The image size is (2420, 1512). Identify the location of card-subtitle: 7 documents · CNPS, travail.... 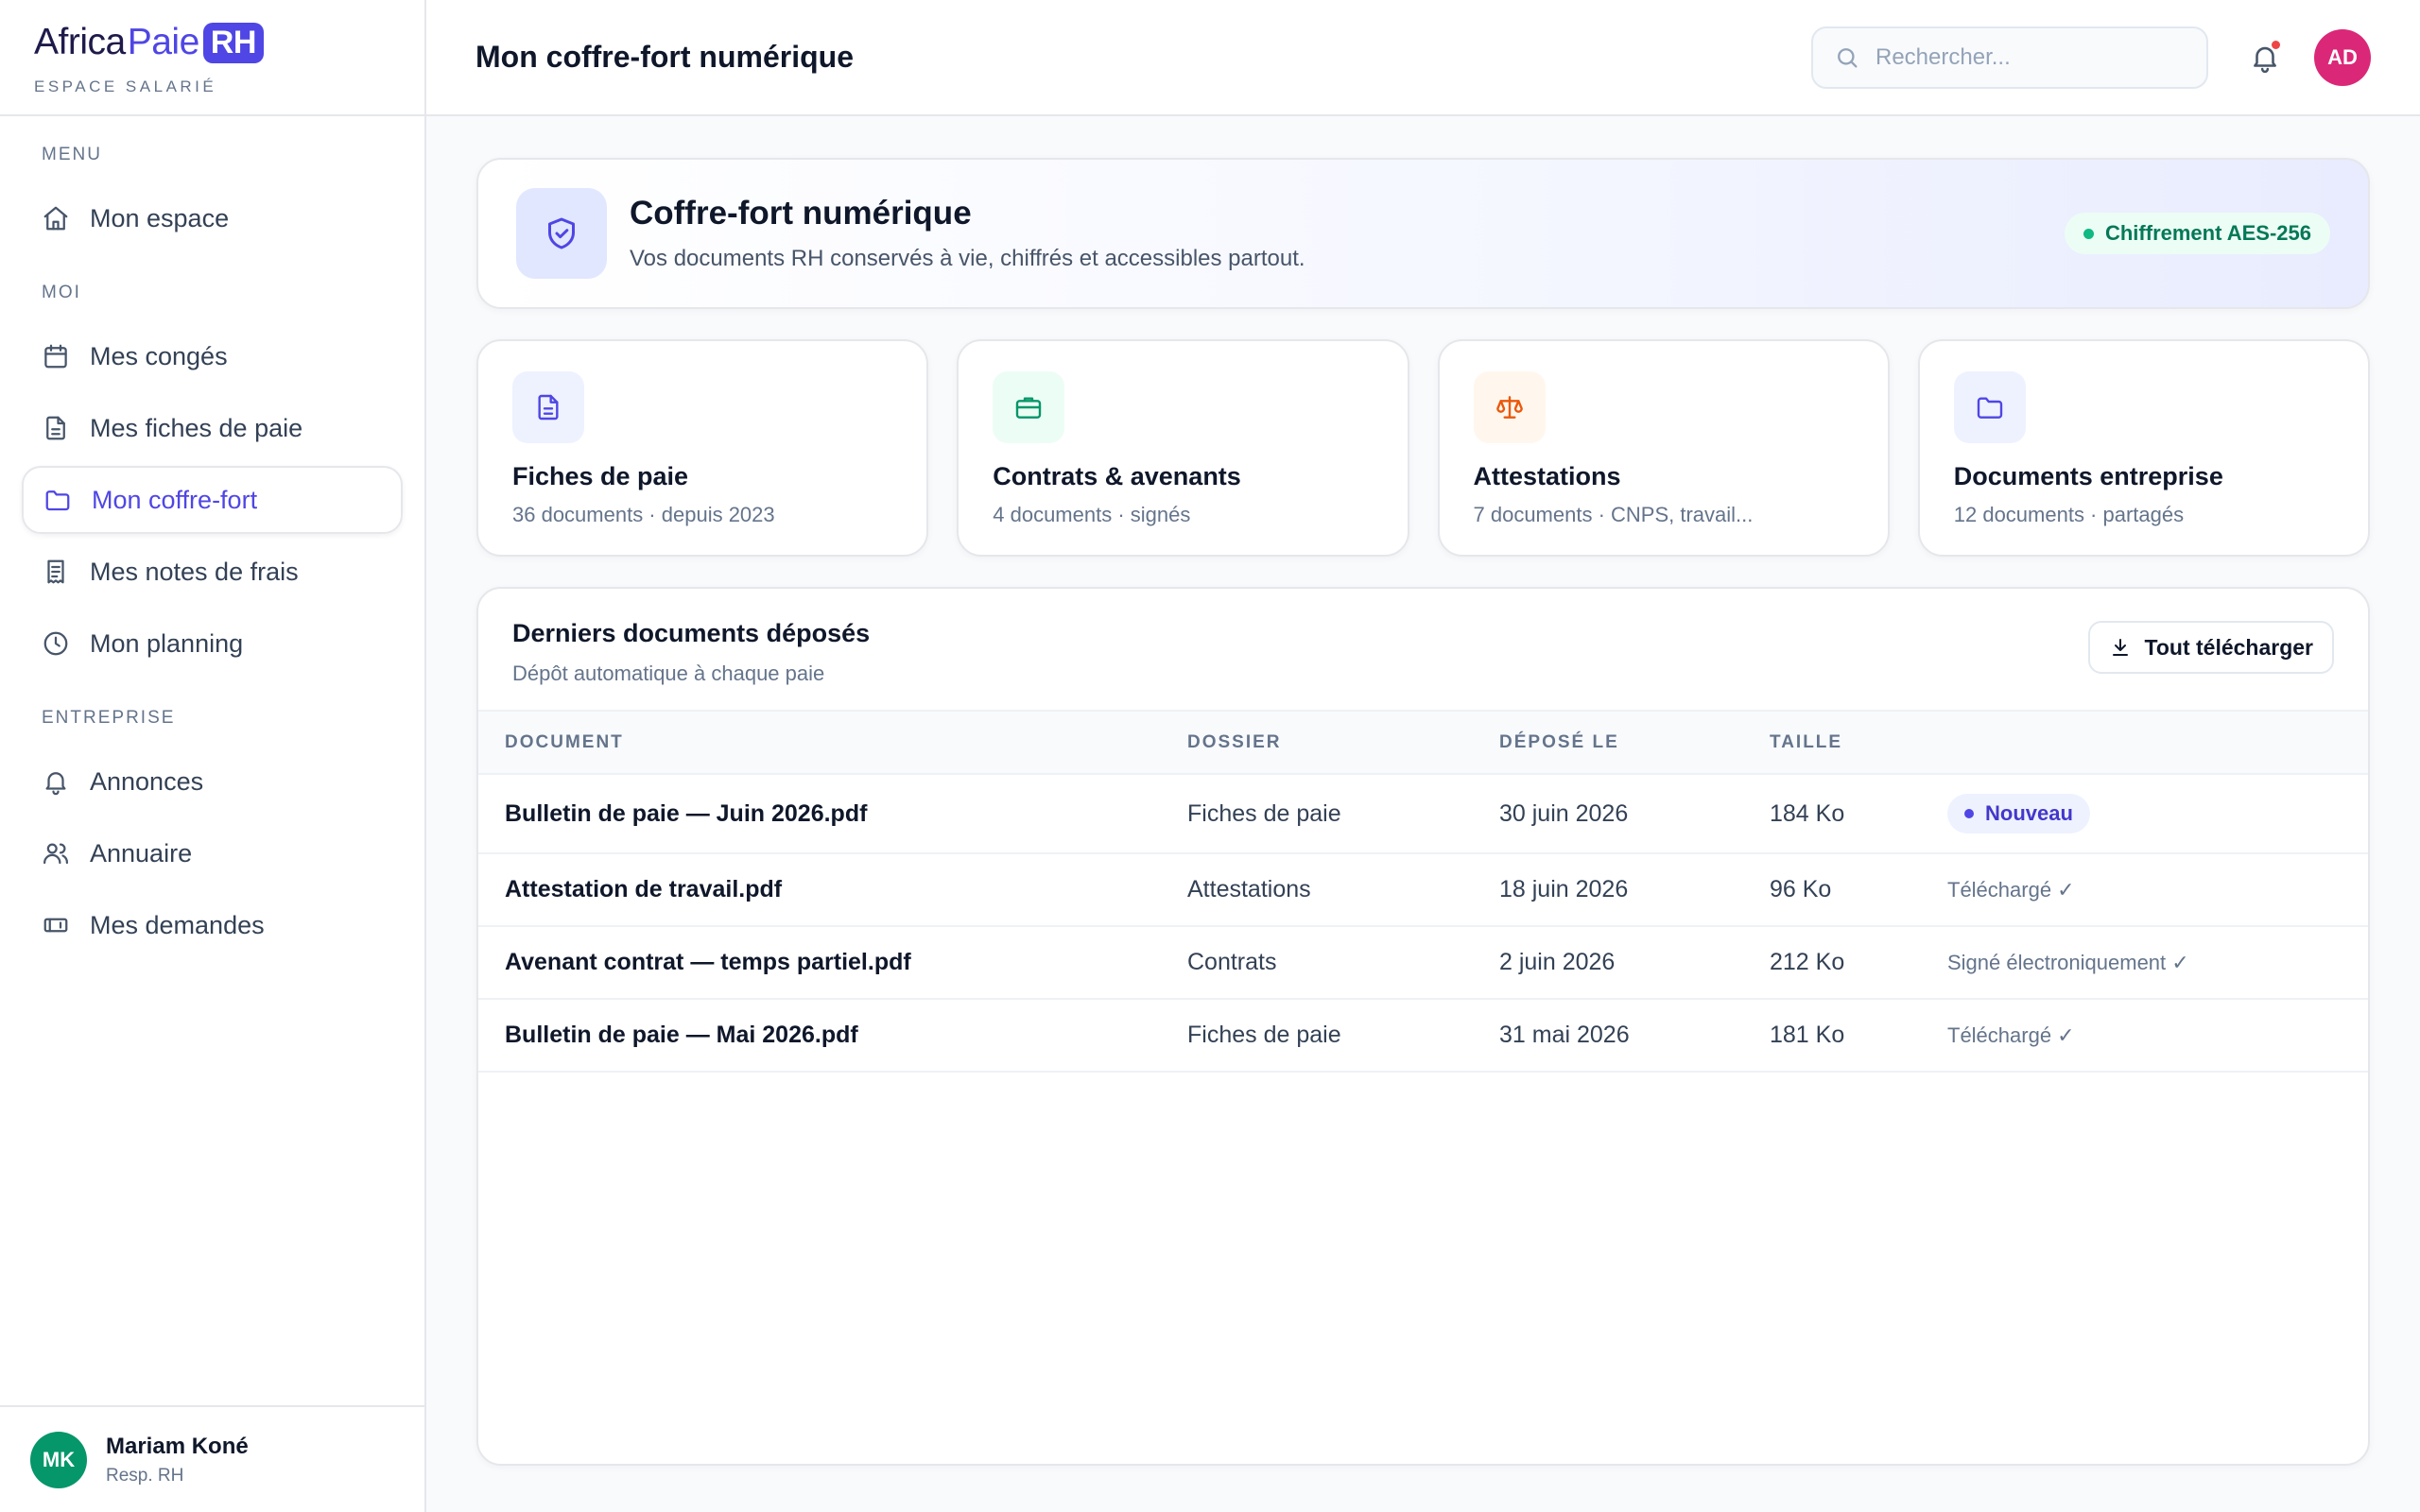
(1613, 514).